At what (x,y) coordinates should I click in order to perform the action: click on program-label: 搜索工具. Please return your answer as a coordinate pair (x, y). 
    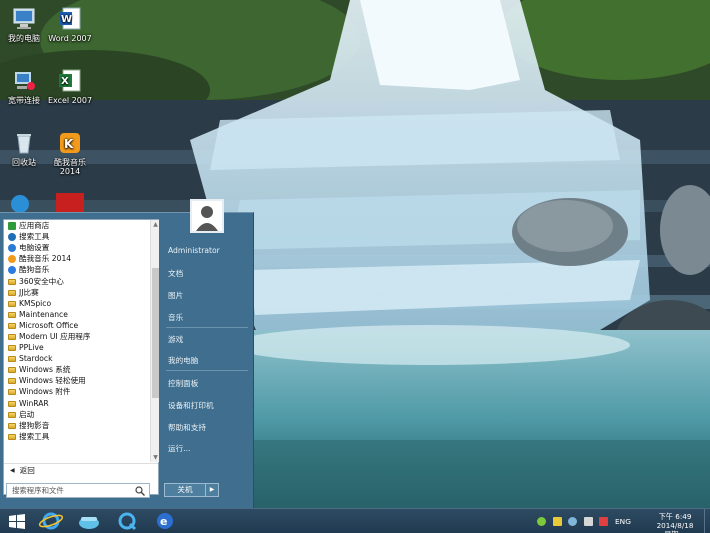
    Looking at the image, I should click on (34, 237).